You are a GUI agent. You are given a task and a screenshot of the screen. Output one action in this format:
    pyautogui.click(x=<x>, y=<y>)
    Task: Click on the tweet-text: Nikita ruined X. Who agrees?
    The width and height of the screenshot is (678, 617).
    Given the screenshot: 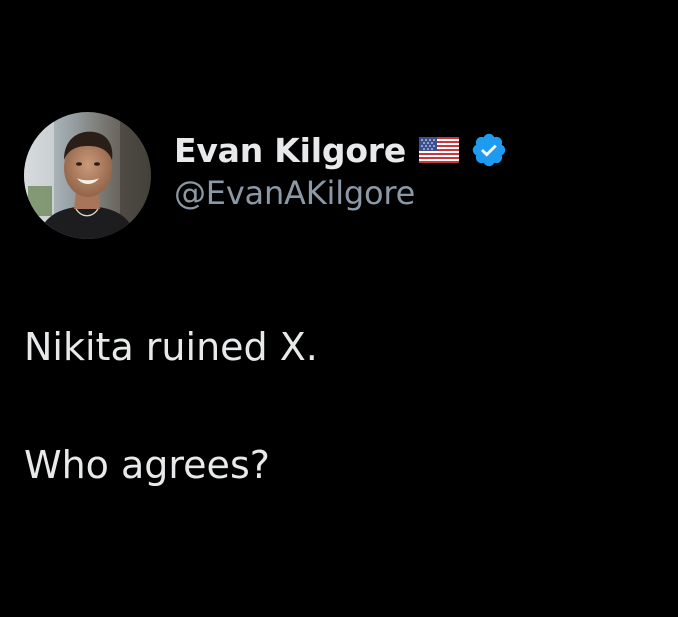 What is the action you would take?
    pyautogui.click(x=171, y=406)
    